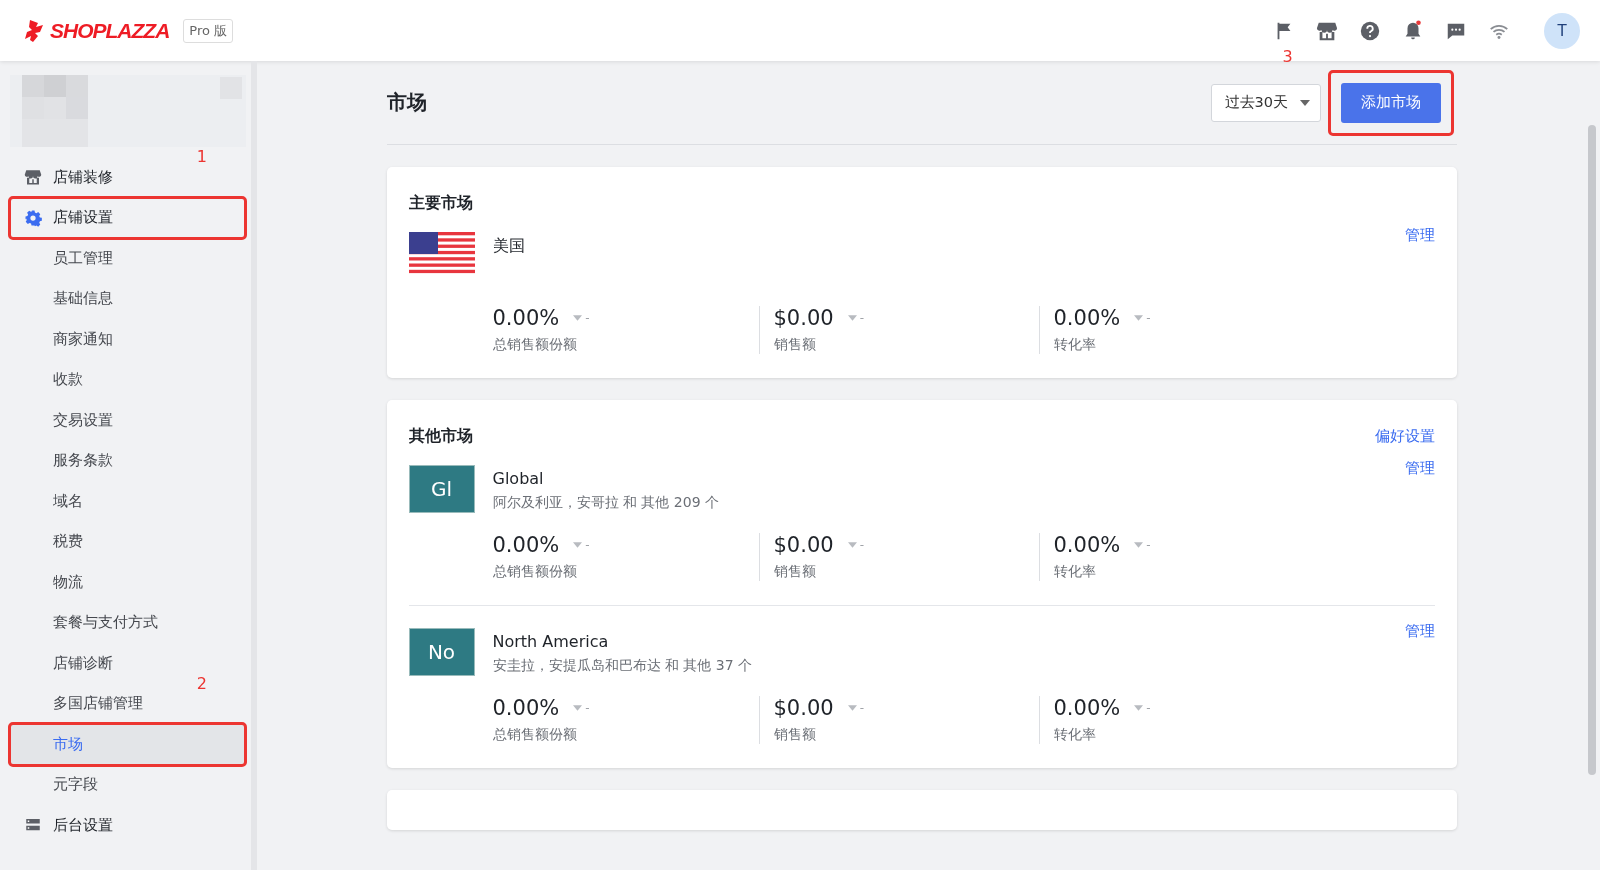 The image size is (1600, 870). What do you see at coordinates (61, 663) in the screenshot?
I see `sidebar-item: 店铺诊断` at bounding box center [61, 663].